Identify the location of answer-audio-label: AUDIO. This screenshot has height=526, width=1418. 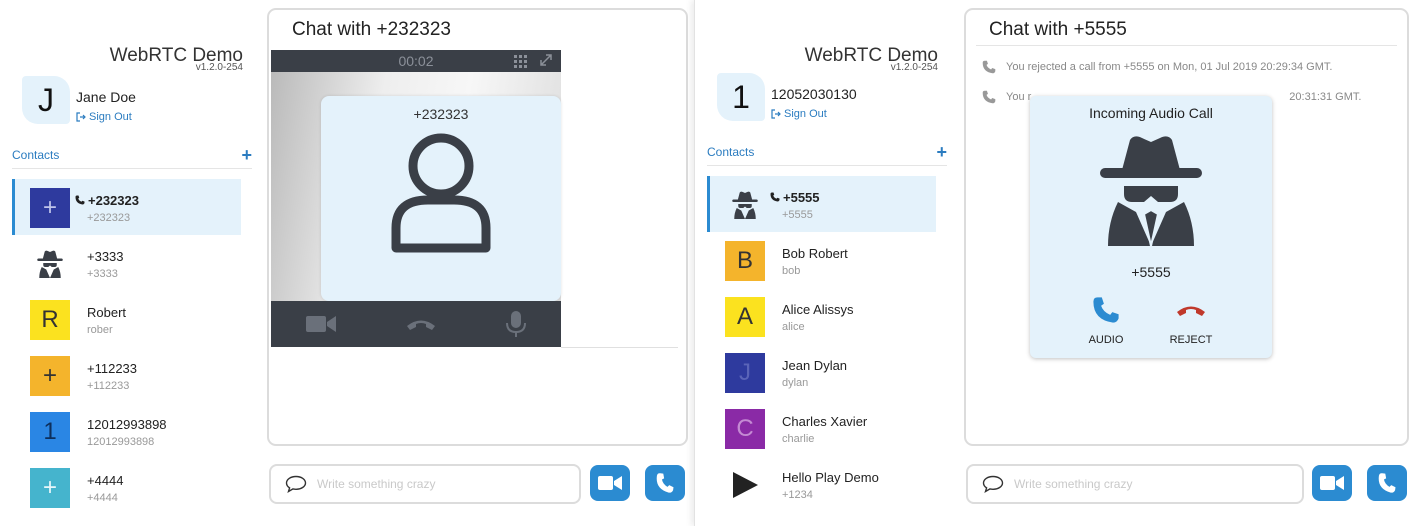
(1106, 340).